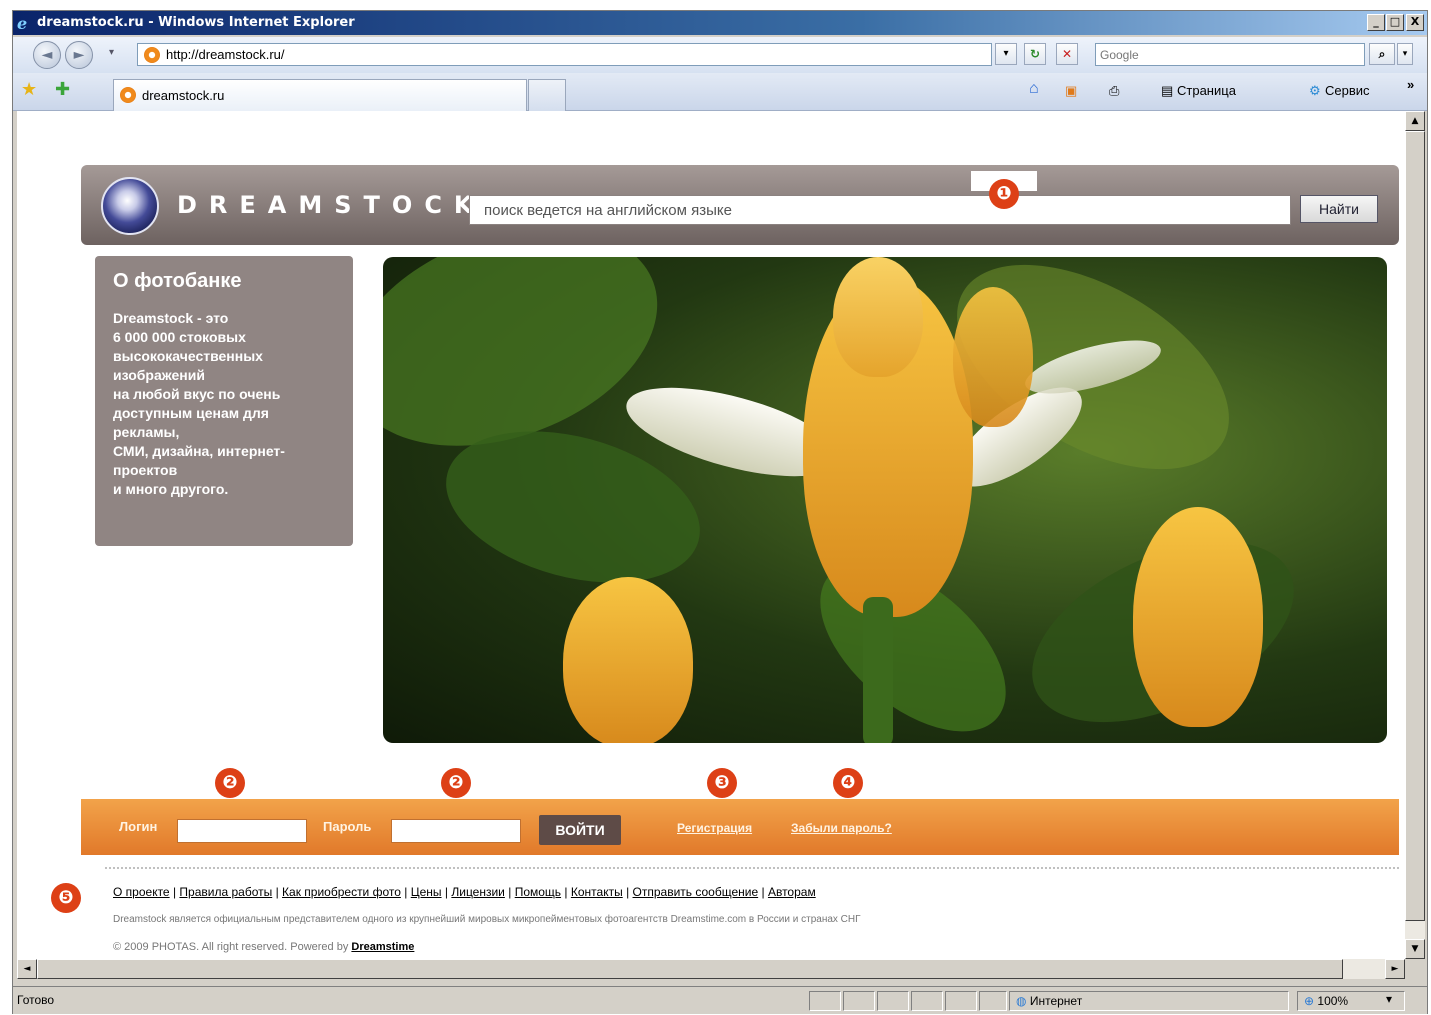 The height and width of the screenshot is (1015, 1431). Describe the element at coordinates (62, 89) in the screenshot. I see `add-favorites-icon: ✚` at that location.